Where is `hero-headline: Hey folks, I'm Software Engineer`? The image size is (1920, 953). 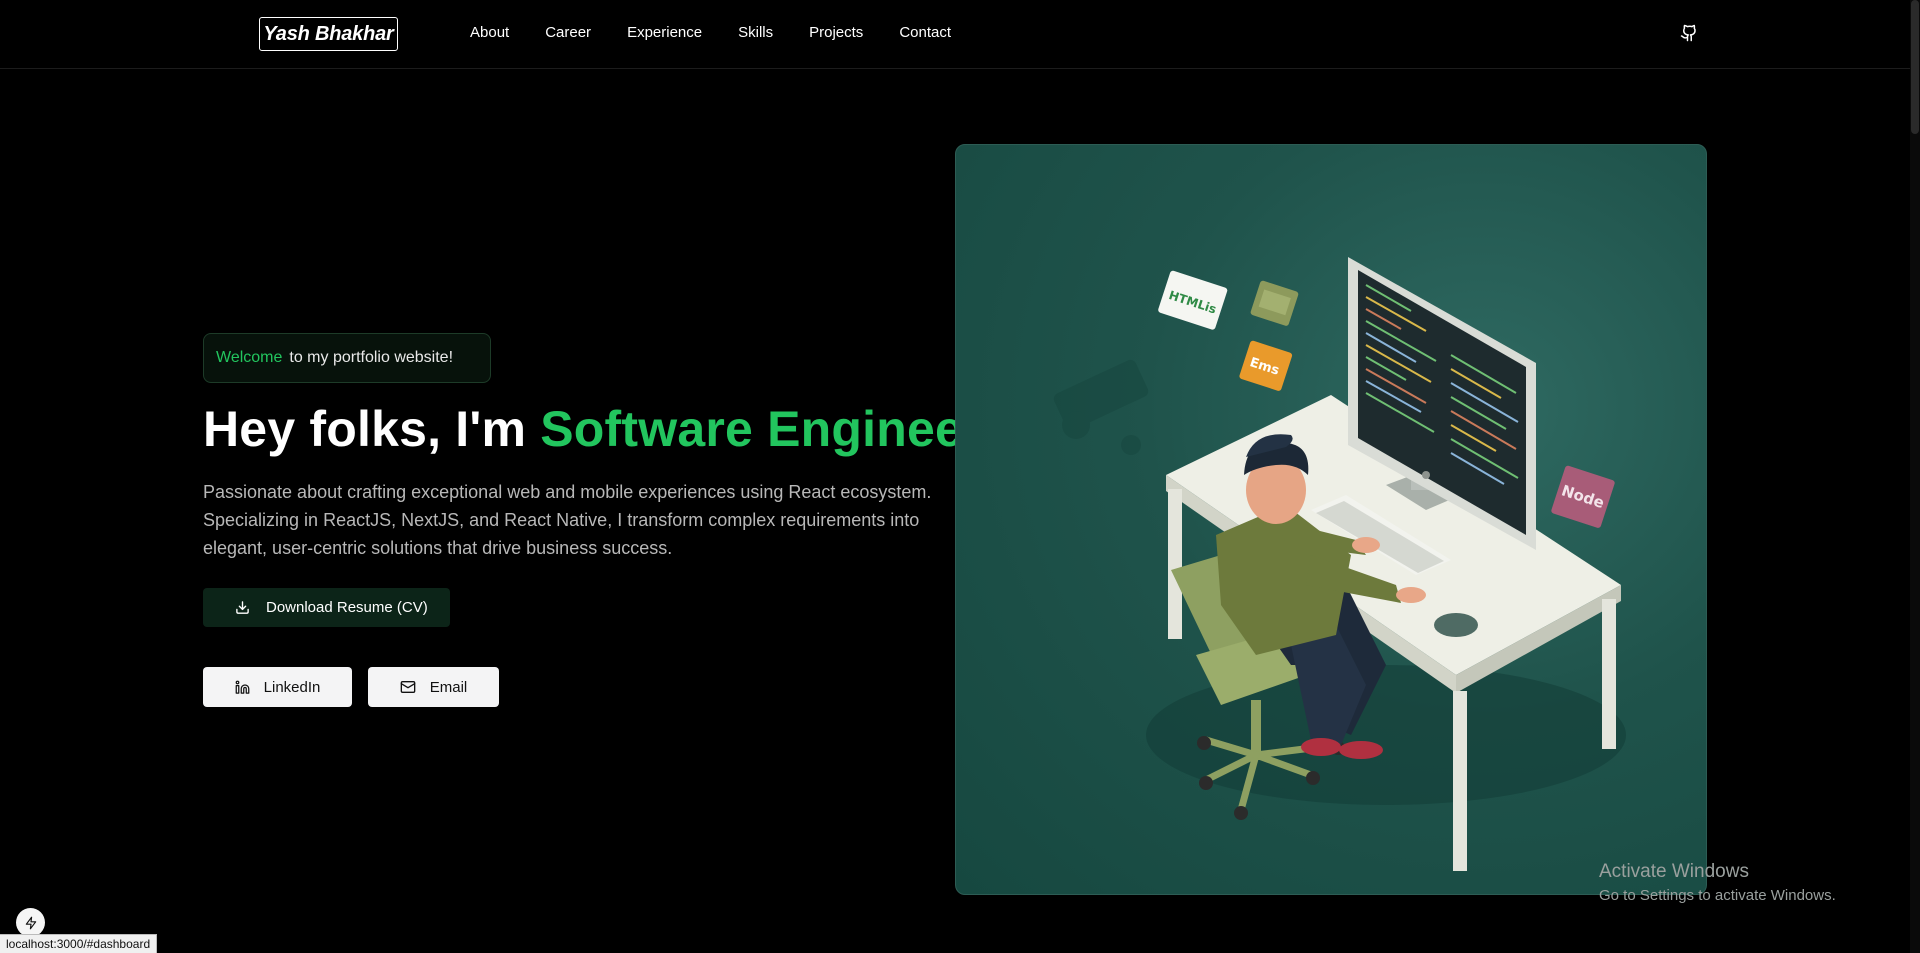 hero-headline: Hey folks, I'm Software Engineer is located at coordinates (593, 429).